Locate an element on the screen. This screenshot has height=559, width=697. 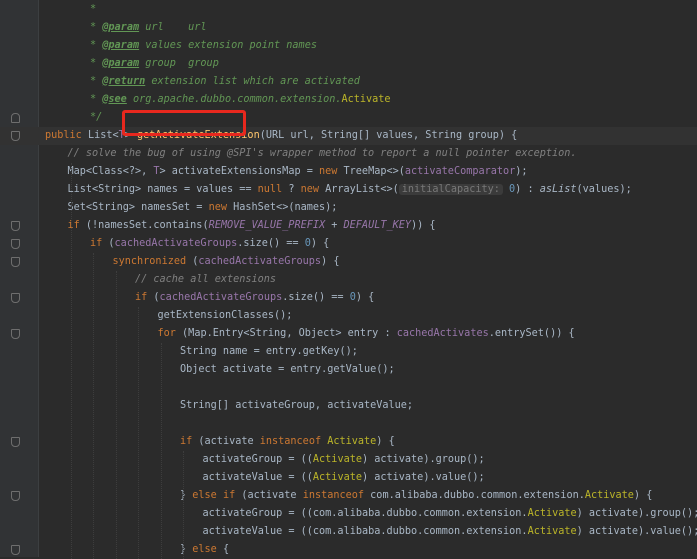
code-line: Object activate = entry.getValue(); is located at coordinates (348, 370).